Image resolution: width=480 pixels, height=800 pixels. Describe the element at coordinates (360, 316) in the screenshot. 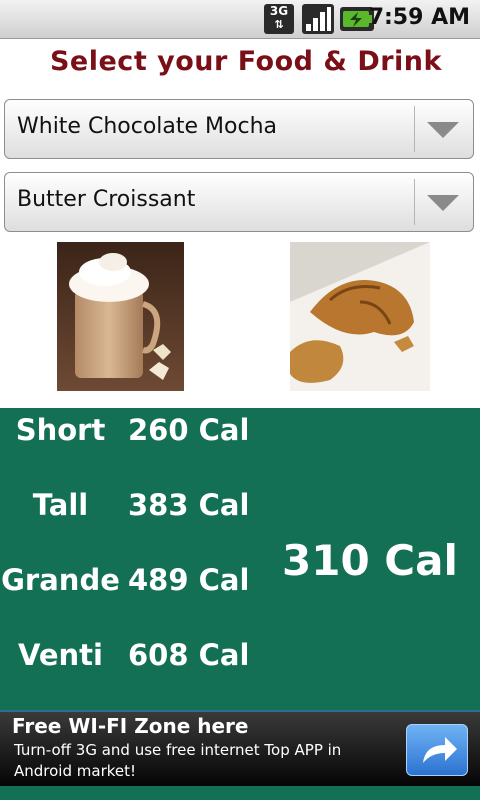

I see `croissant-photo` at that location.